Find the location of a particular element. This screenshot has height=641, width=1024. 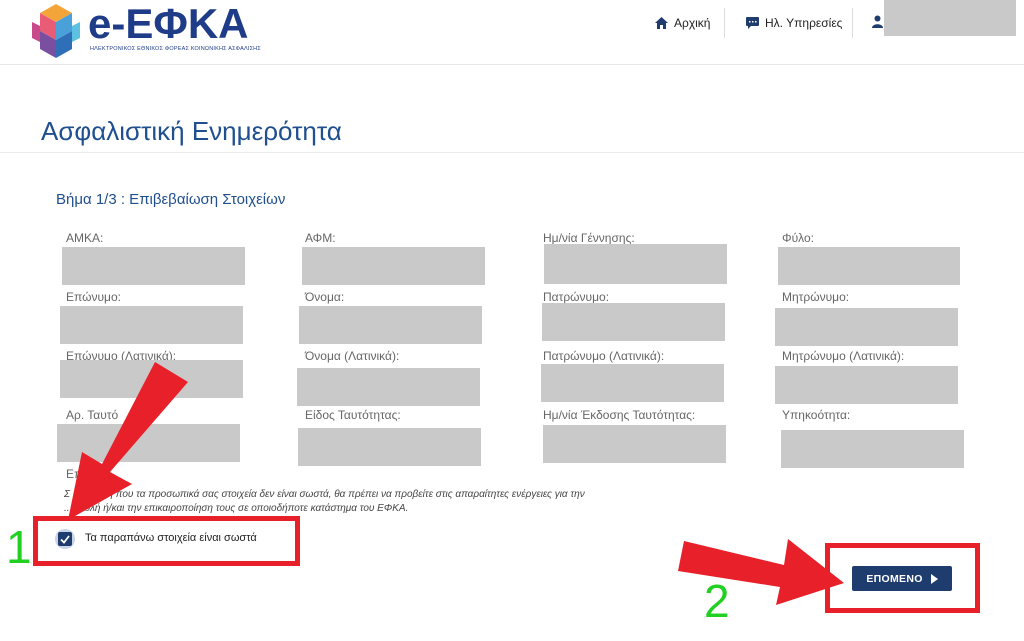

value-mother-name-redacted is located at coordinates (866, 327).